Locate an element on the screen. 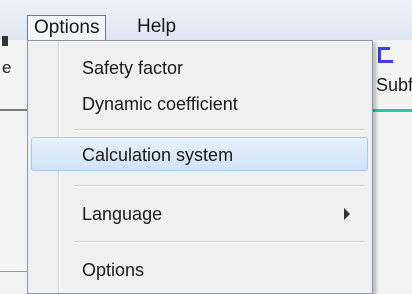 The height and width of the screenshot is (294, 412). menu-options: Options is located at coordinates (67, 28).